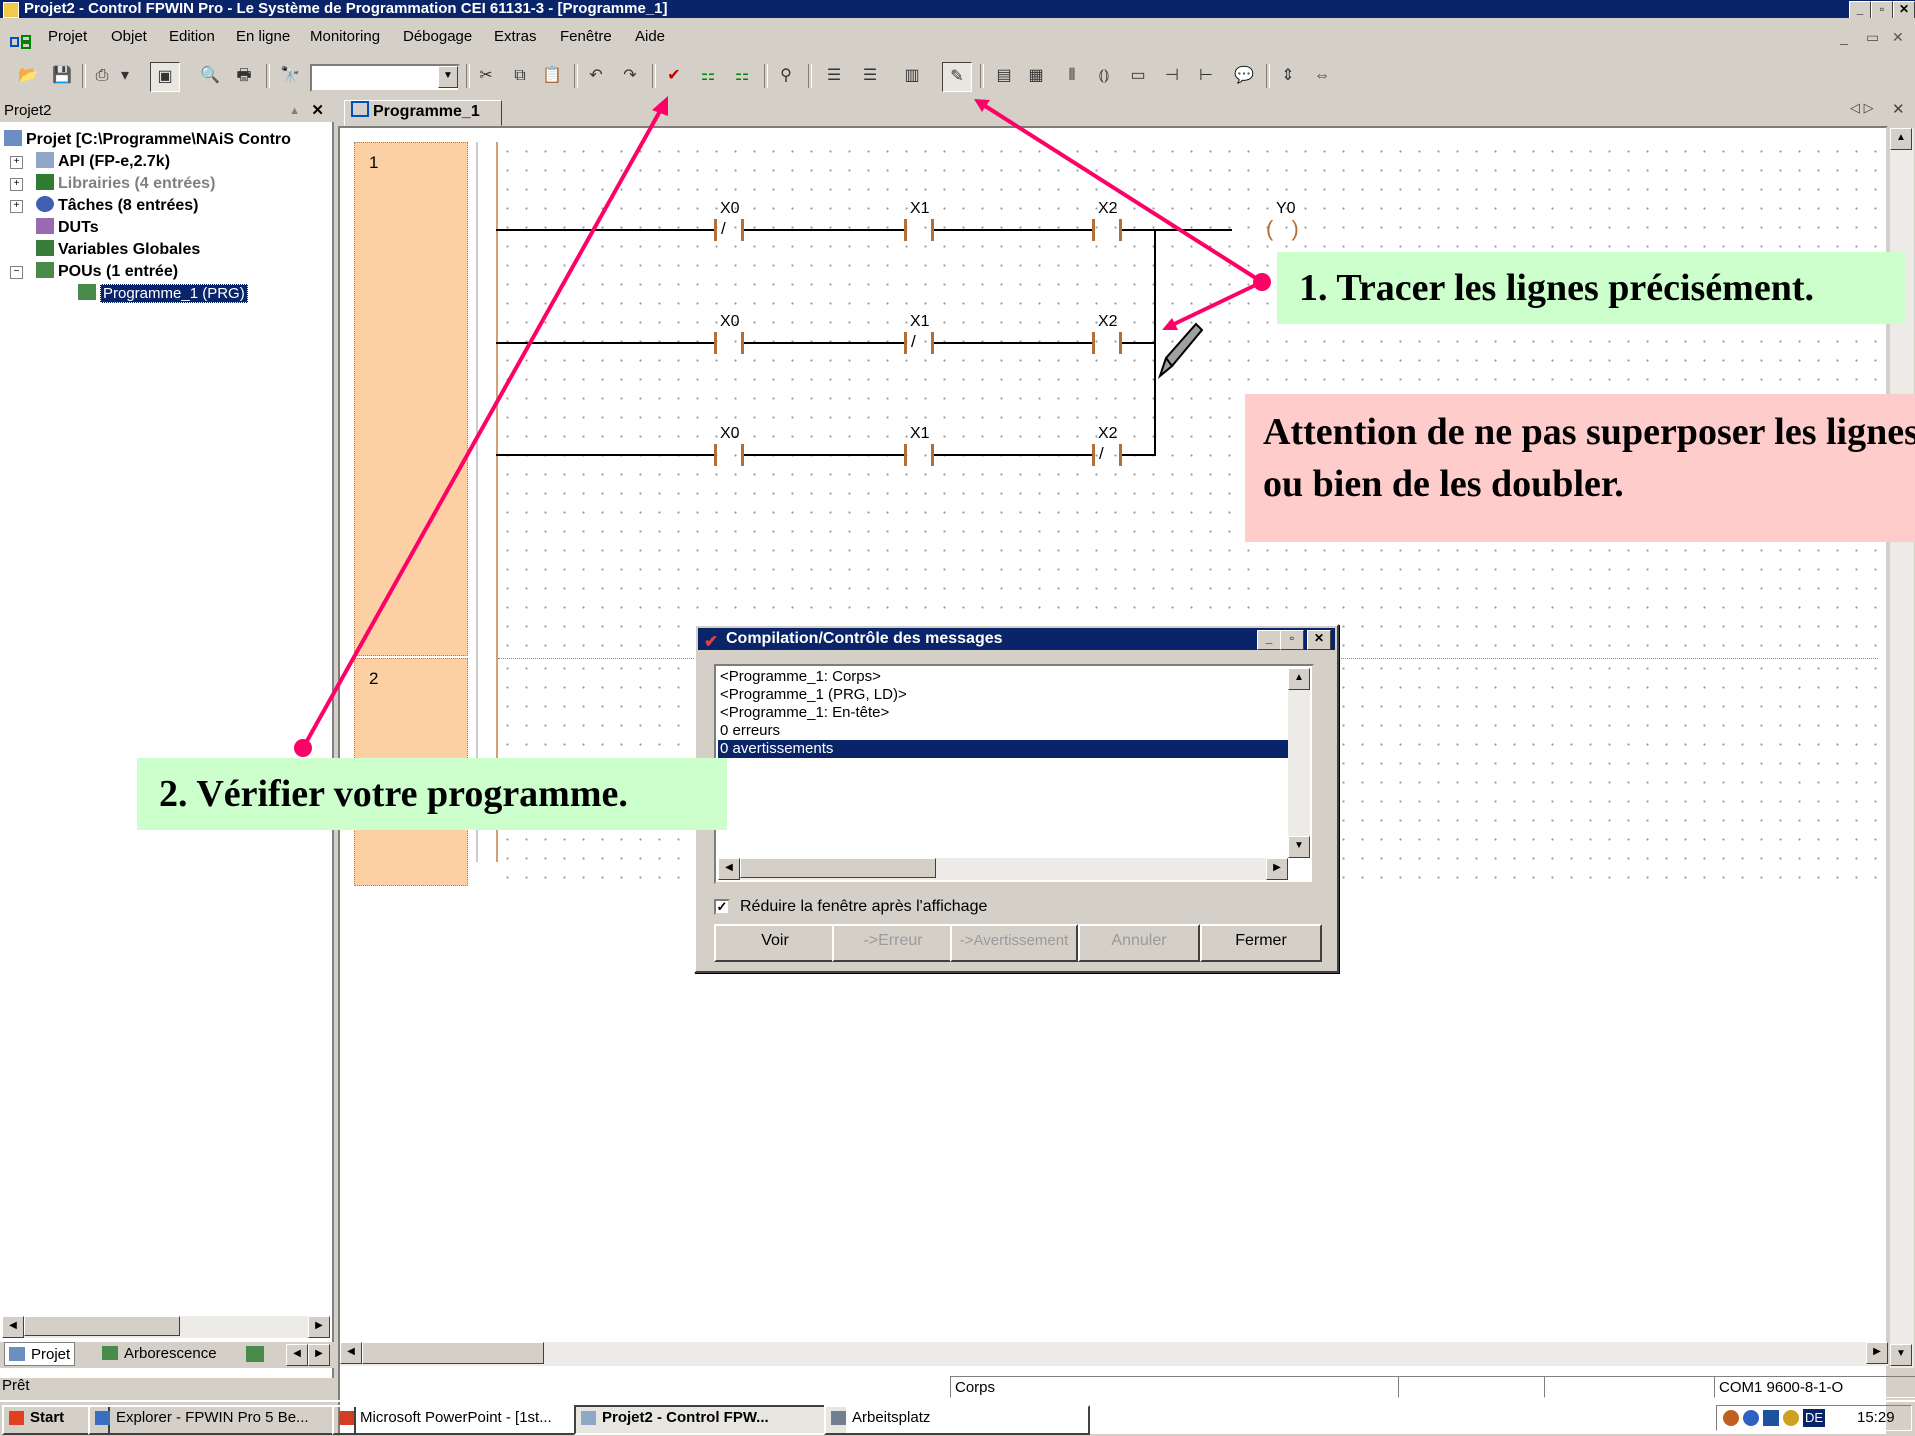 This screenshot has width=1915, height=1436. I want to click on tree-item-pous: POUs (1 entrée), so click(107, 272).